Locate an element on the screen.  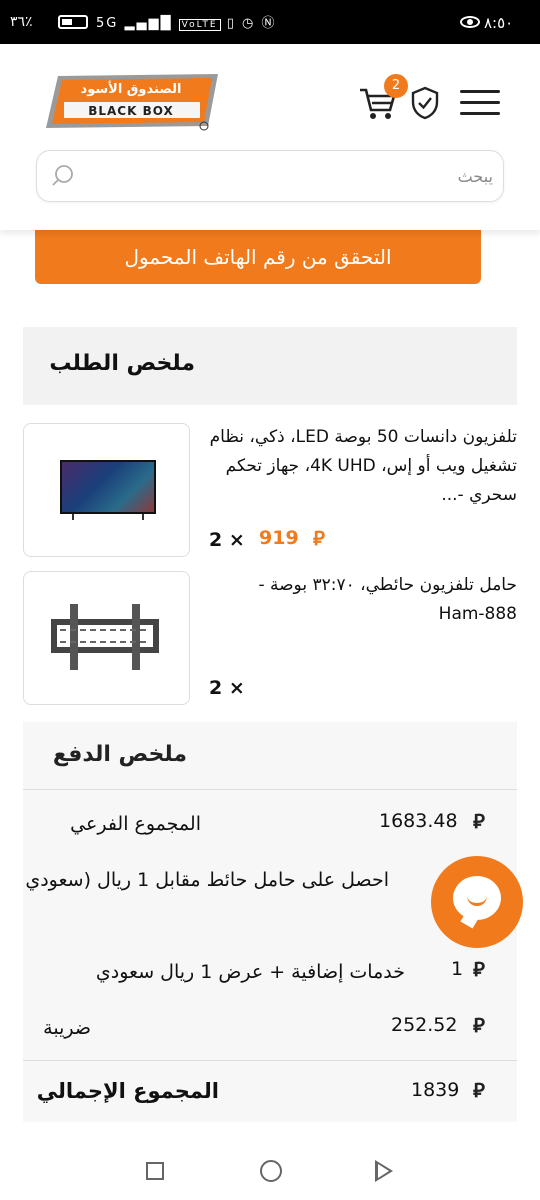
tv-image is located at coordinates (108, 487).